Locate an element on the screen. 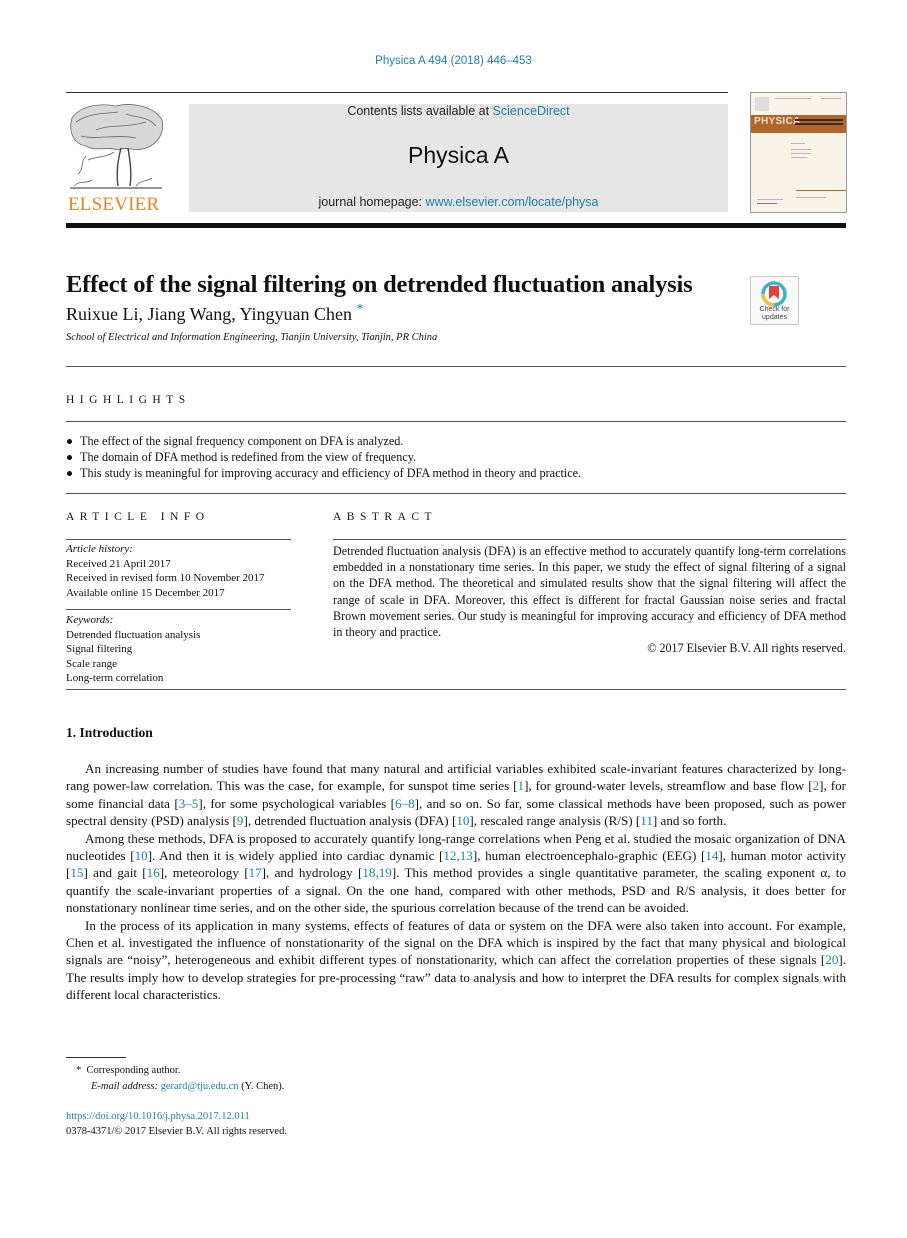  keyword-item: Long-term correlation is located at coordinates (115, 678).